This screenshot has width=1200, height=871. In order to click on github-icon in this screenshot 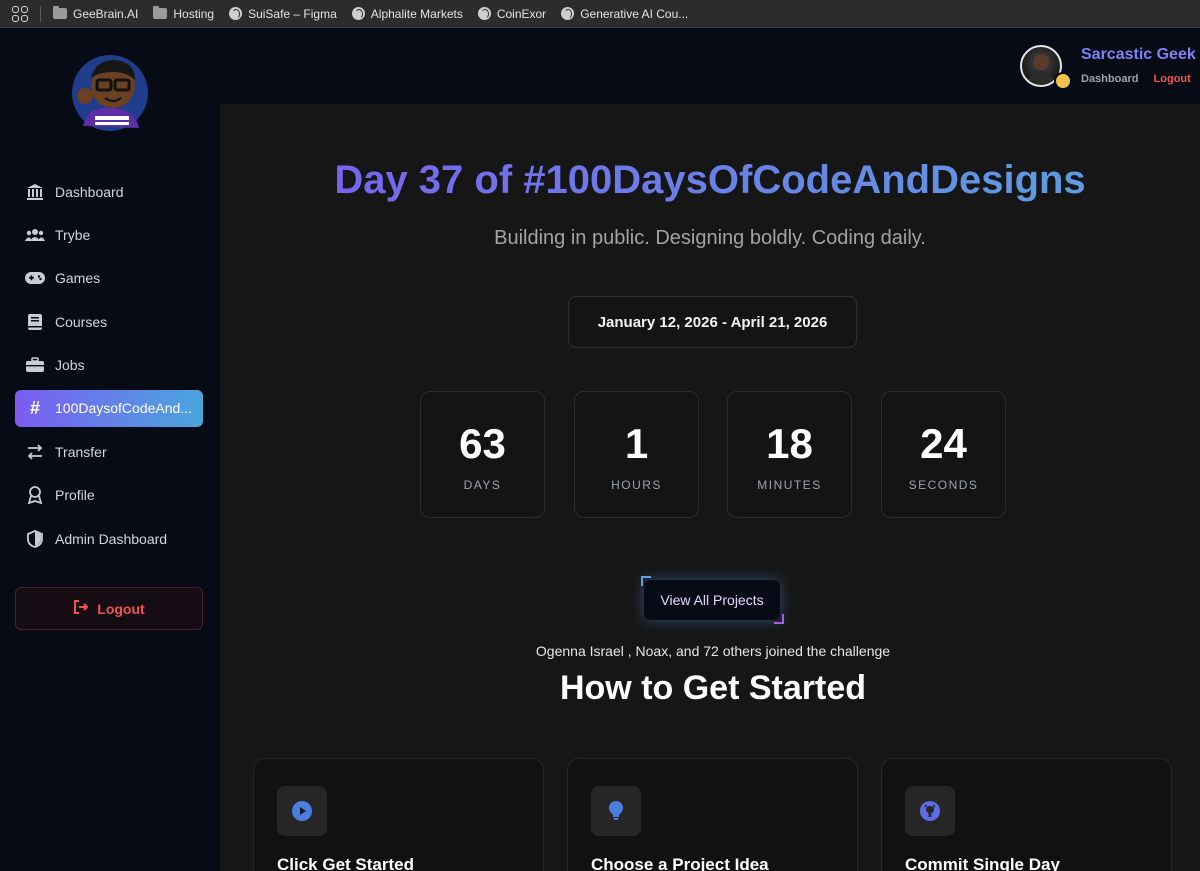, I will do `click(930, 811)`.